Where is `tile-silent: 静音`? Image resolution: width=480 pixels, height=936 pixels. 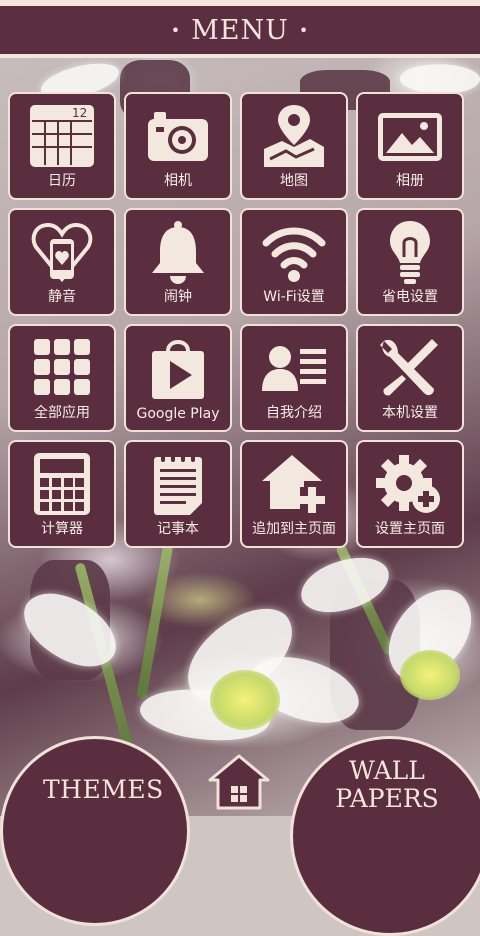
tile-silent: 静音 is located at coordinates (62, 262).